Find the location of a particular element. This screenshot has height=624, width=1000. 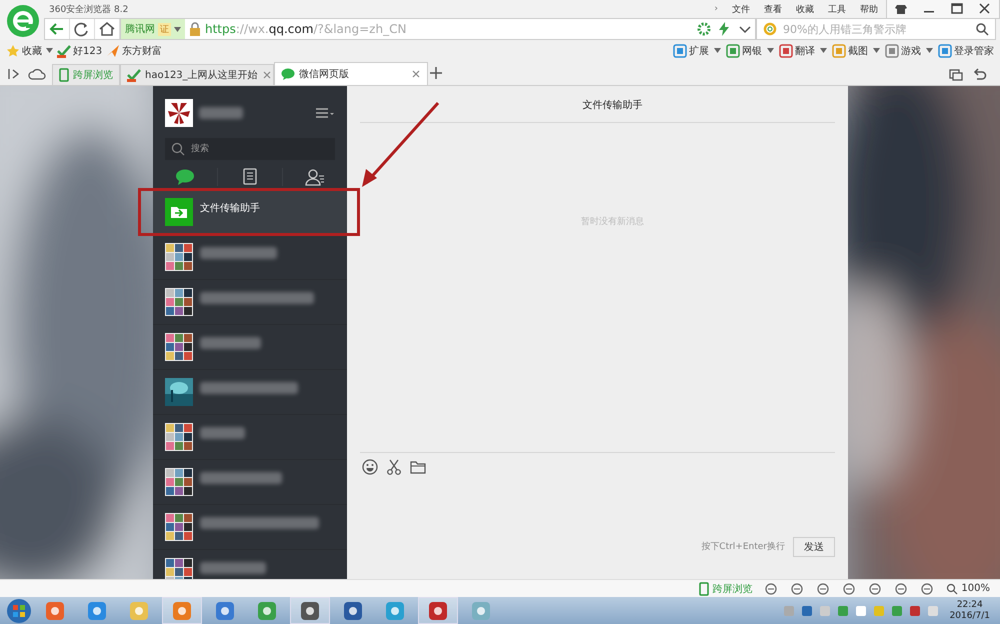

bookmark: 收藏 is located at coordinates (24, 51).